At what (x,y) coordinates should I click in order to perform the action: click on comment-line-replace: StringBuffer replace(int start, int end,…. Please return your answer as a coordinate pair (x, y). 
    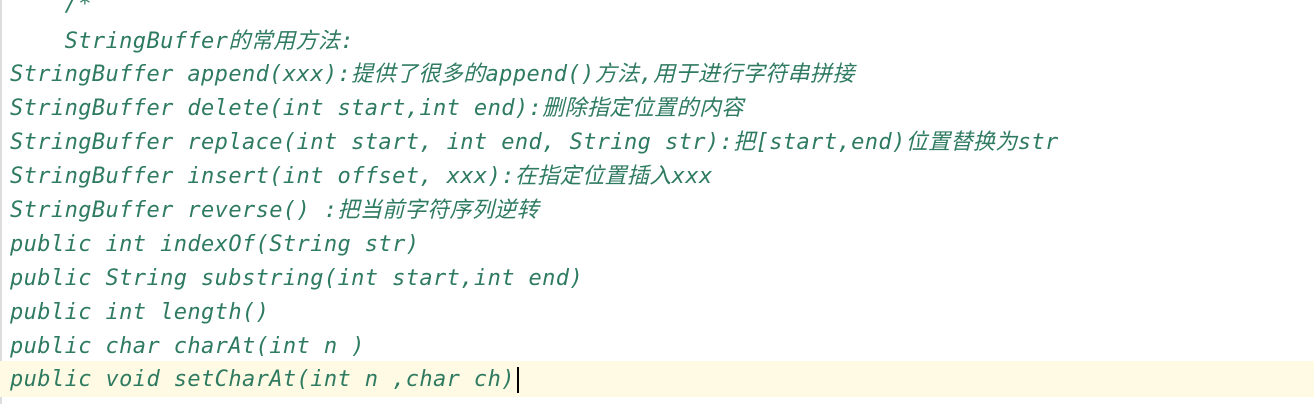
    Looking at the image, I should click on (534, 142).